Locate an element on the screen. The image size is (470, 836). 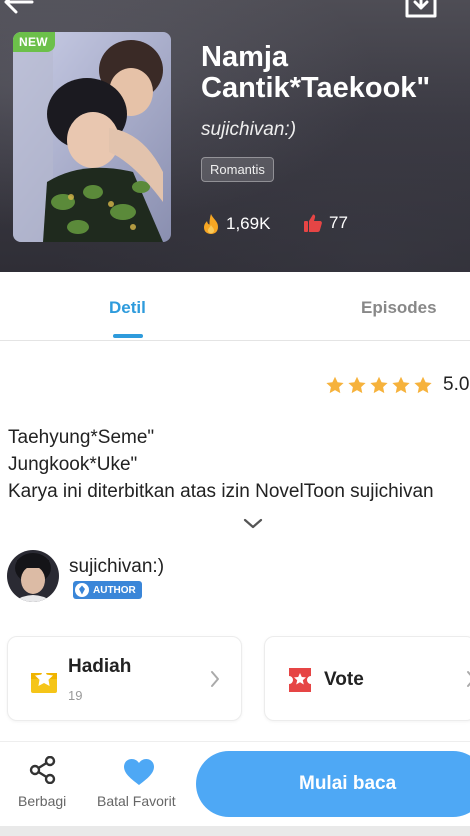
bottom-action-bar: Berbagi Batal Favorit Mulai baca is located at coordinates (235, 784).